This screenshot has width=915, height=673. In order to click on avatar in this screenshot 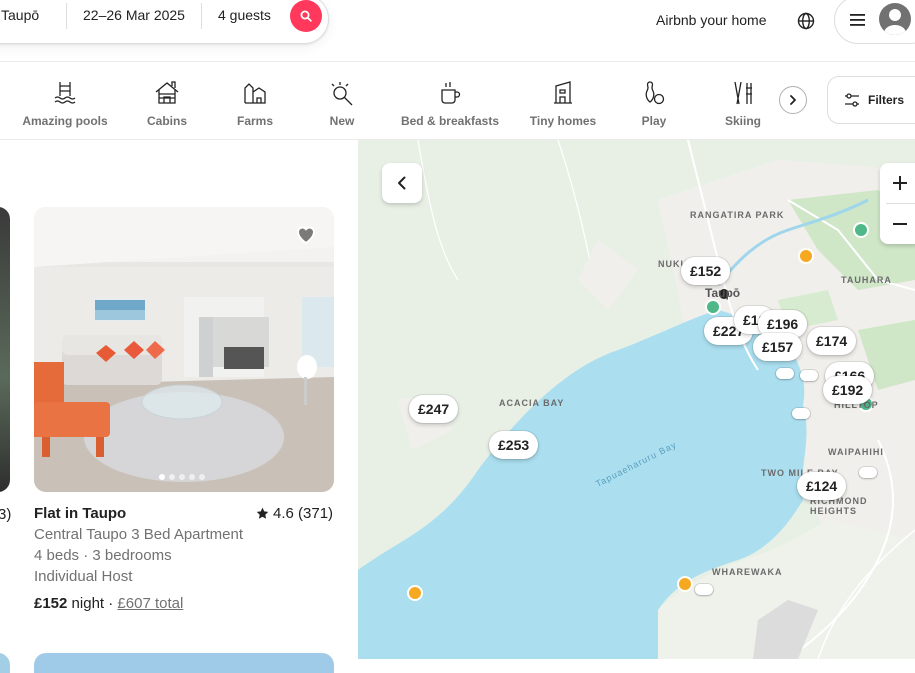, I will do `click(895, 19)`.